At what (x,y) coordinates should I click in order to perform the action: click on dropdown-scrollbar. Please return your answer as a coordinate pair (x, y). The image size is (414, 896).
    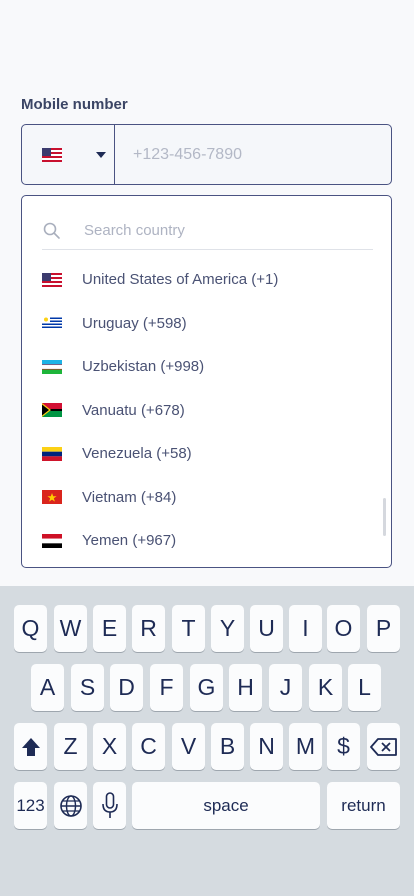
    Looking at the image, I should click on (384, 517).